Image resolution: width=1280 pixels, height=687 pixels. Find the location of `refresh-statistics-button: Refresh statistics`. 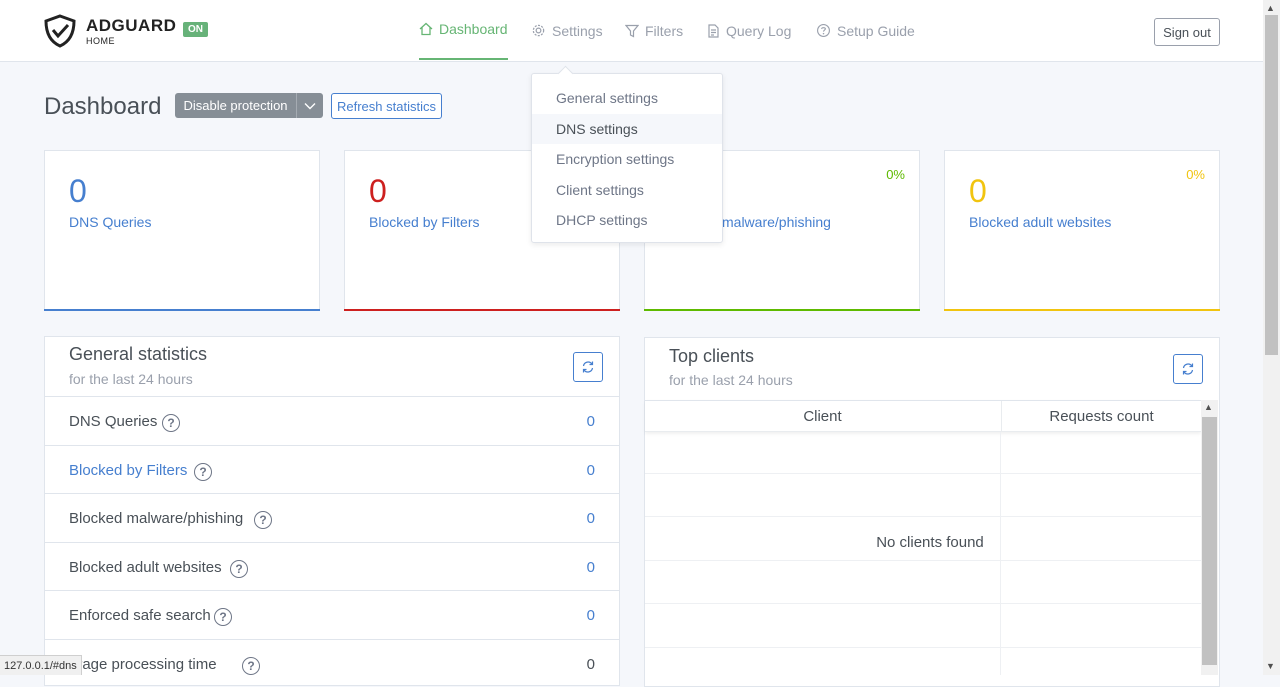

refresh-statistics-button: Refresh statistics is located at coordinates (386, 106).